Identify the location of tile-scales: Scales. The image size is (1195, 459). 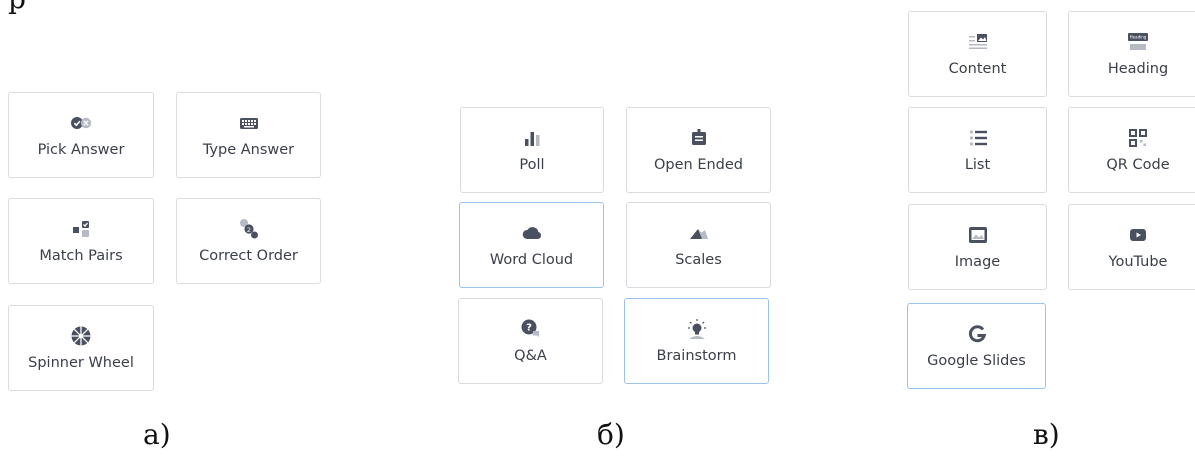
(698, 245).